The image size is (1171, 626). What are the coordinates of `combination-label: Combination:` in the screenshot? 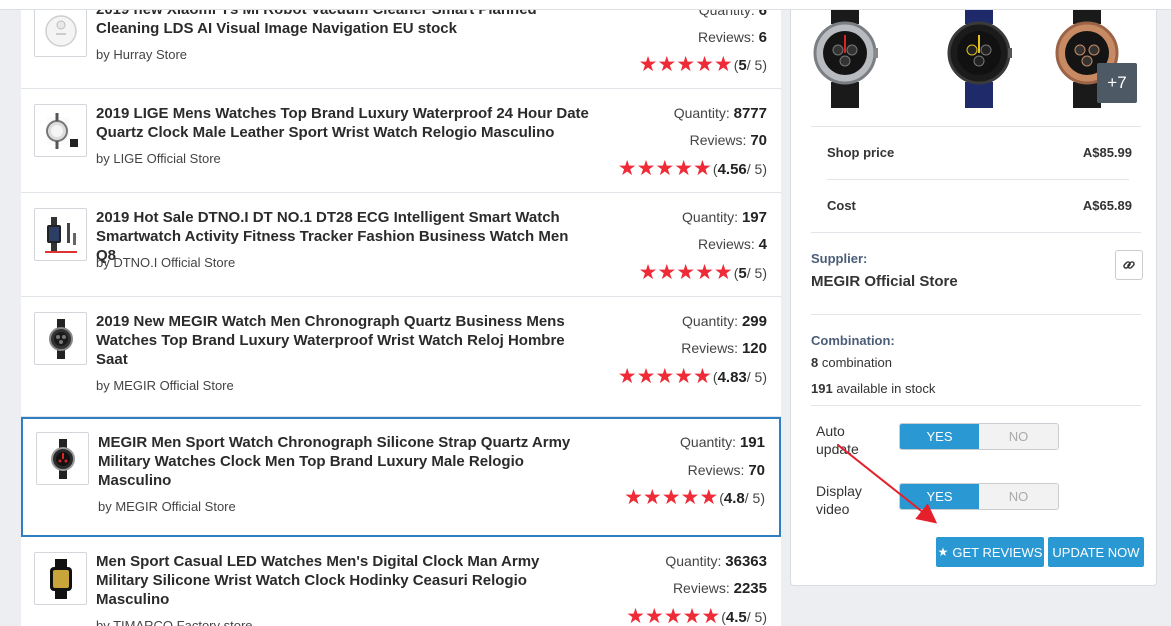 It's located at (853, 340).